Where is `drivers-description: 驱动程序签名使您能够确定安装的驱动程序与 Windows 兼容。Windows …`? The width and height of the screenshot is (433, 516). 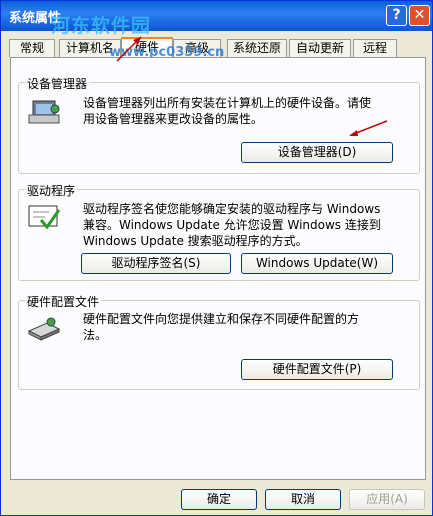 drivers-description: 驱动程序签名使您能够确定安装的驱动程序与 Windows 兼容。Windows … is located at coordinates (232, 225).